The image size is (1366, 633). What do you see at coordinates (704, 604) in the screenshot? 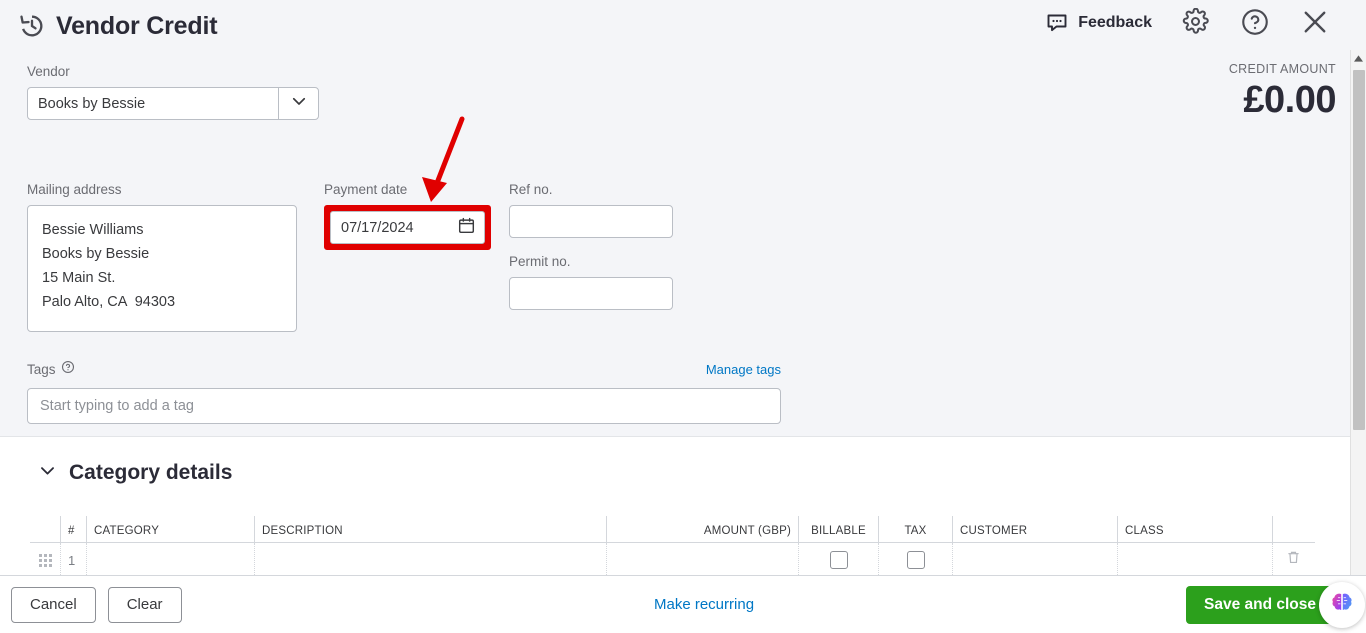
I see `make-recurring-link: Make recurring` at bounding box center [704, 604].